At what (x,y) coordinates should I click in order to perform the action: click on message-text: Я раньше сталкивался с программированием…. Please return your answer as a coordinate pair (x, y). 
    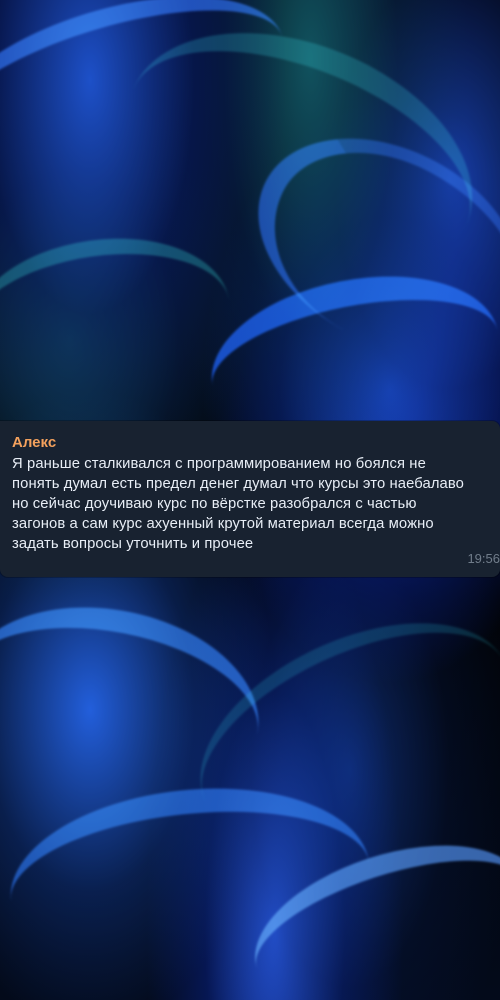
    Looking at the image, I should click on (238, 504).